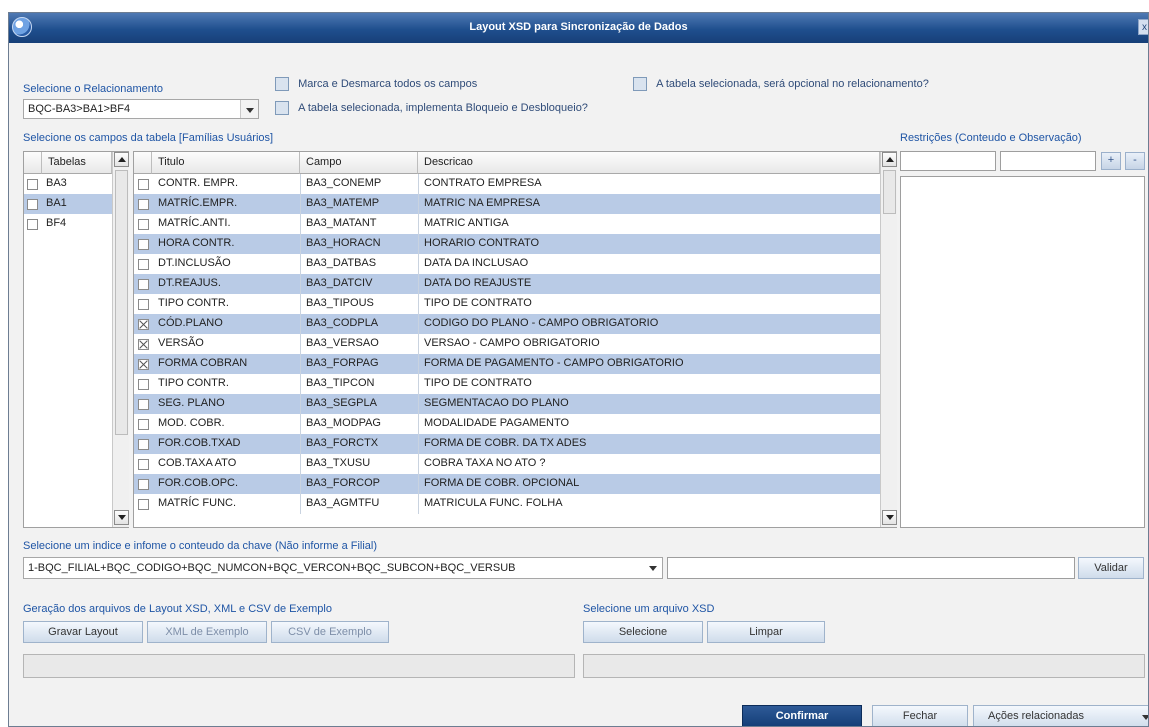 This screenshot has width=1149, height=727. What do you see at coordinates (507, 184) in the screenshot?
I see `table-row: CONTR. EMPR. BA3_CONEMP CONTRATO EMPRESA` at bounding box center [507, 184].